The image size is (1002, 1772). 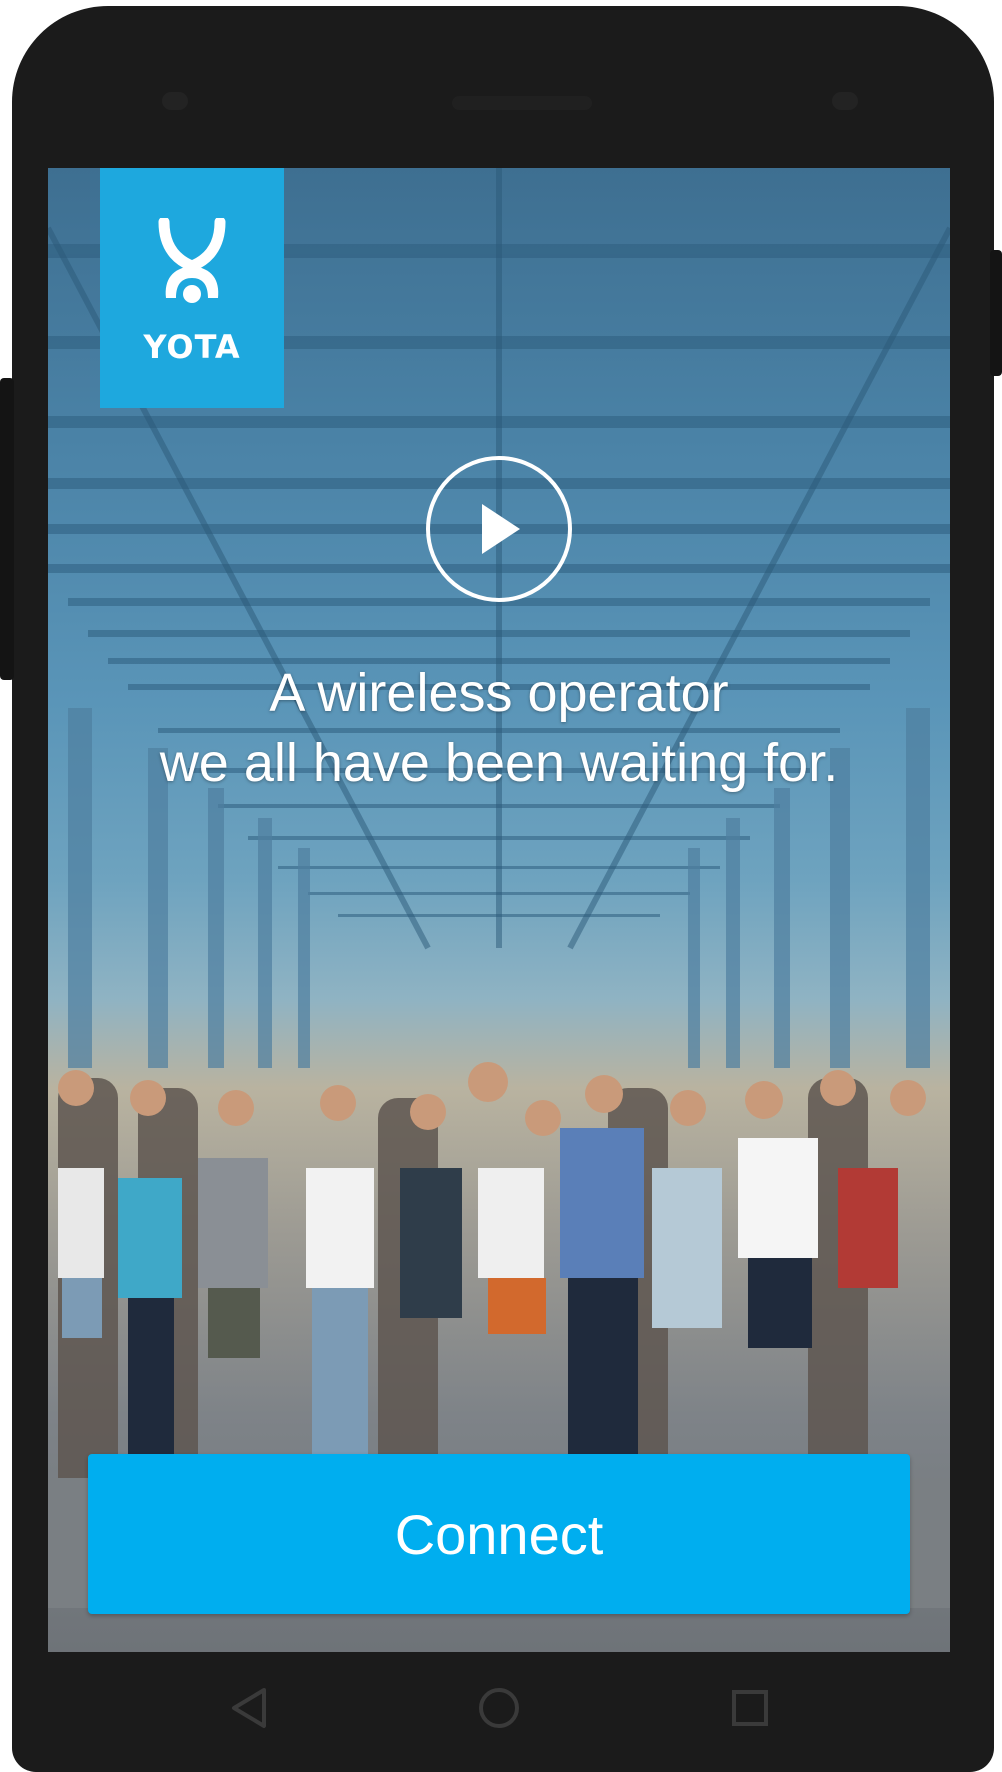 I want to click on android-navigation-bar, so click(x=499, y=1707).